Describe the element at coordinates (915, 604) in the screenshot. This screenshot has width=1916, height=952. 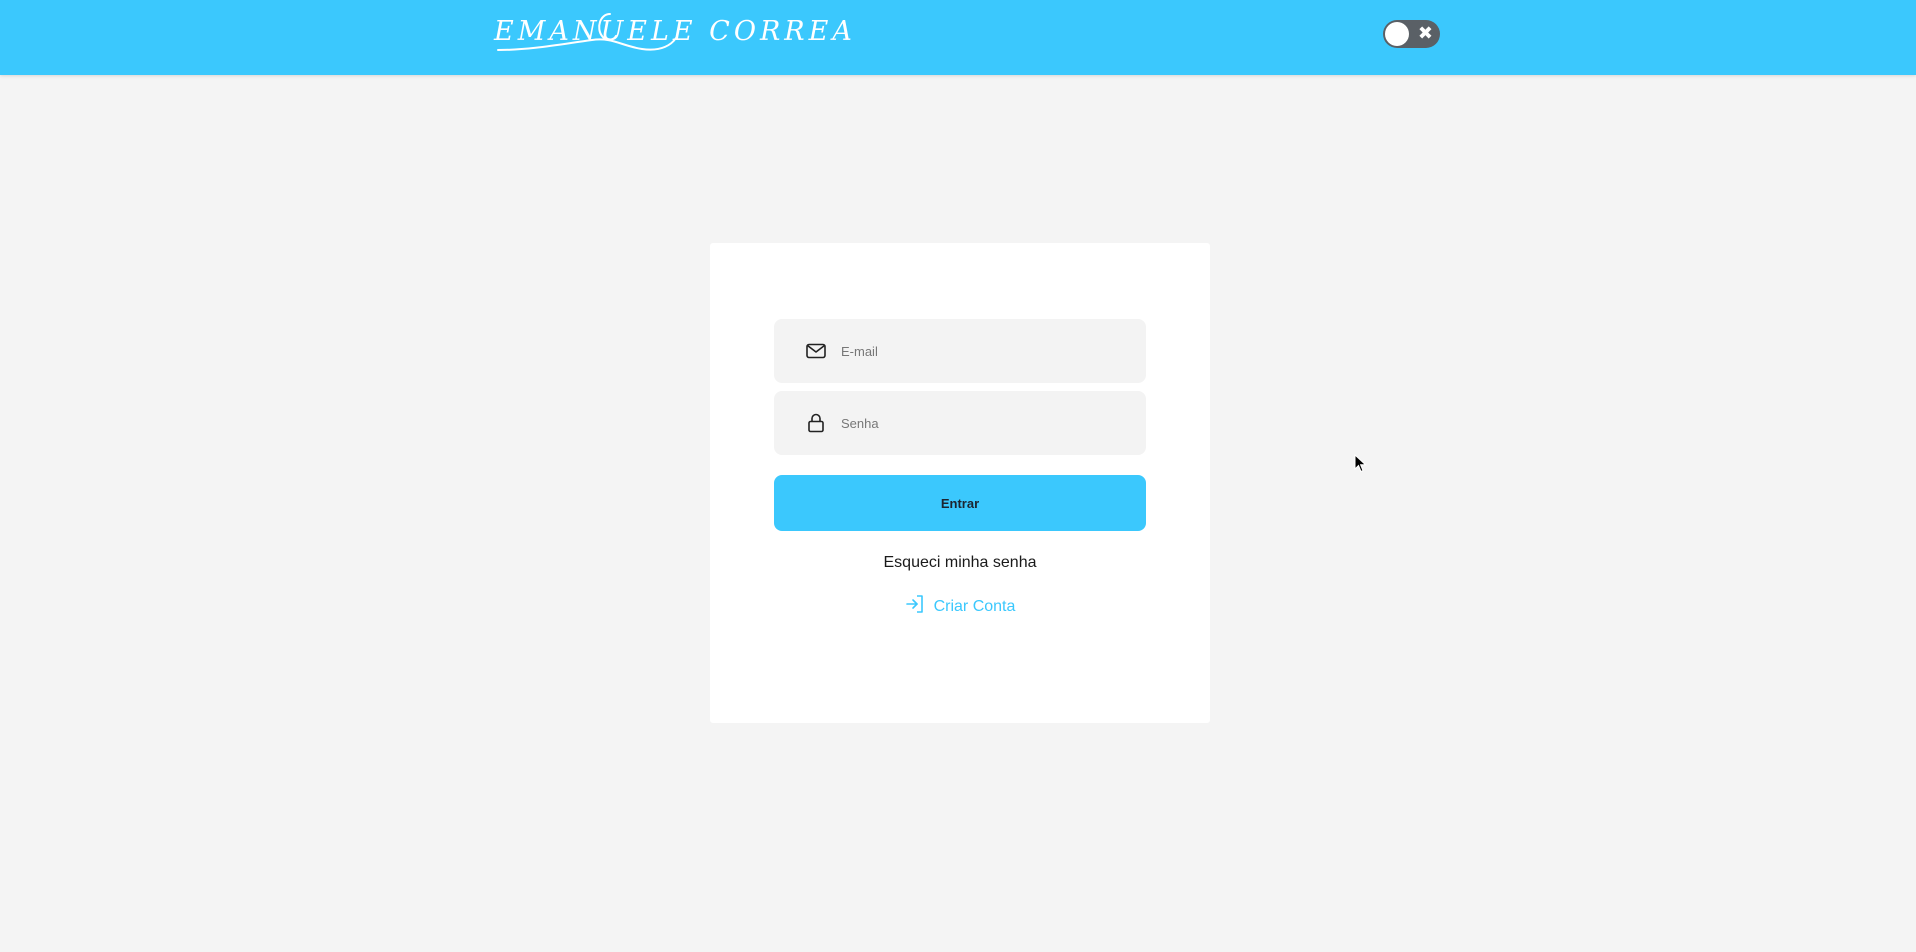
I see `sign-in-icon` at that location.